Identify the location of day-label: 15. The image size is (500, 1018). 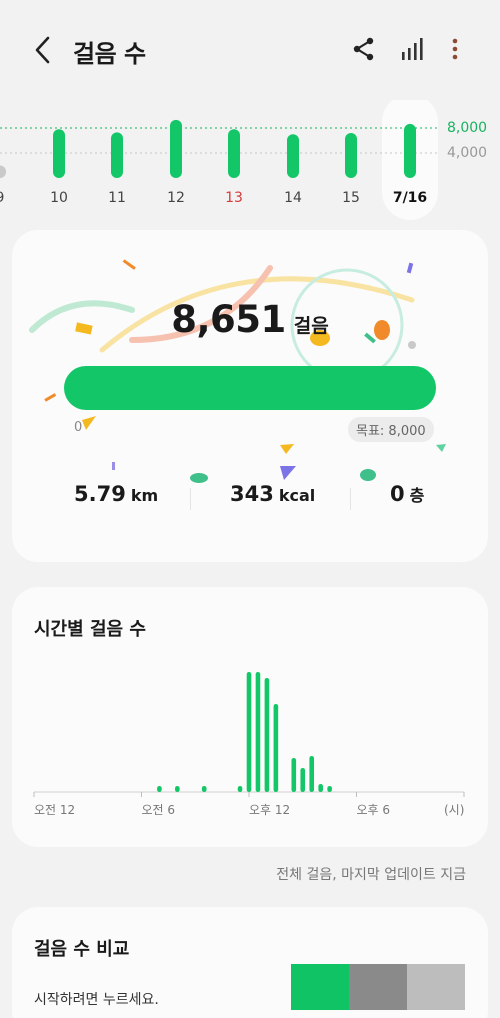
(351, 198).